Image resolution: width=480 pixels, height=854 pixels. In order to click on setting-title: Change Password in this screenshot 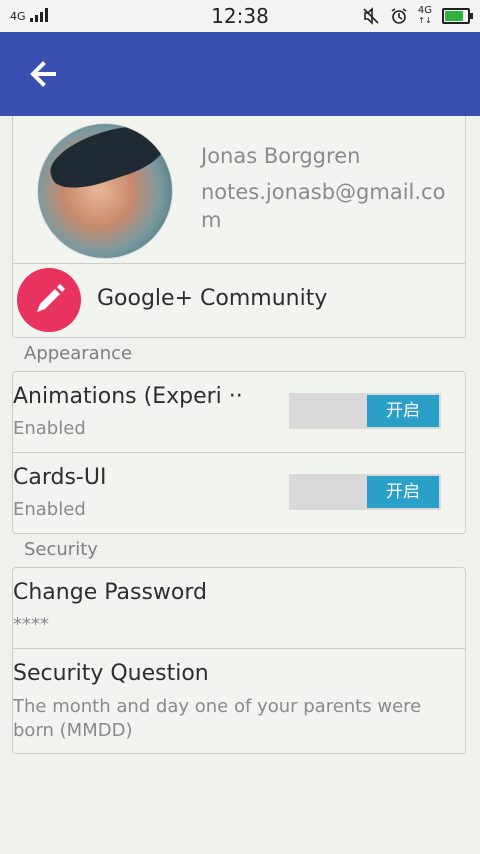, I will do `click(110, 592)`.